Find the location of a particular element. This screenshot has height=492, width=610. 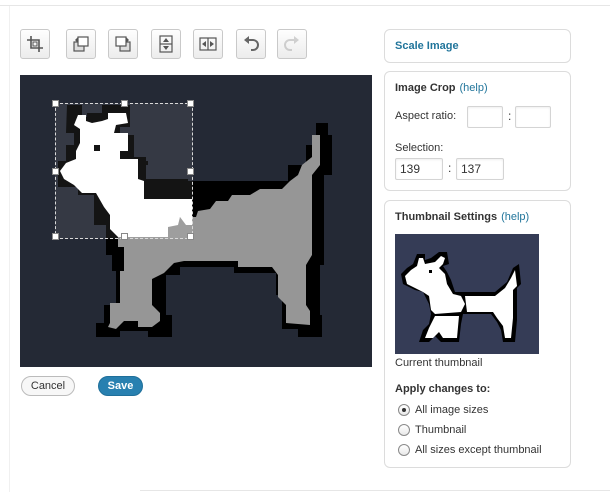

bottom-divider is located at coordinates (375, 490).